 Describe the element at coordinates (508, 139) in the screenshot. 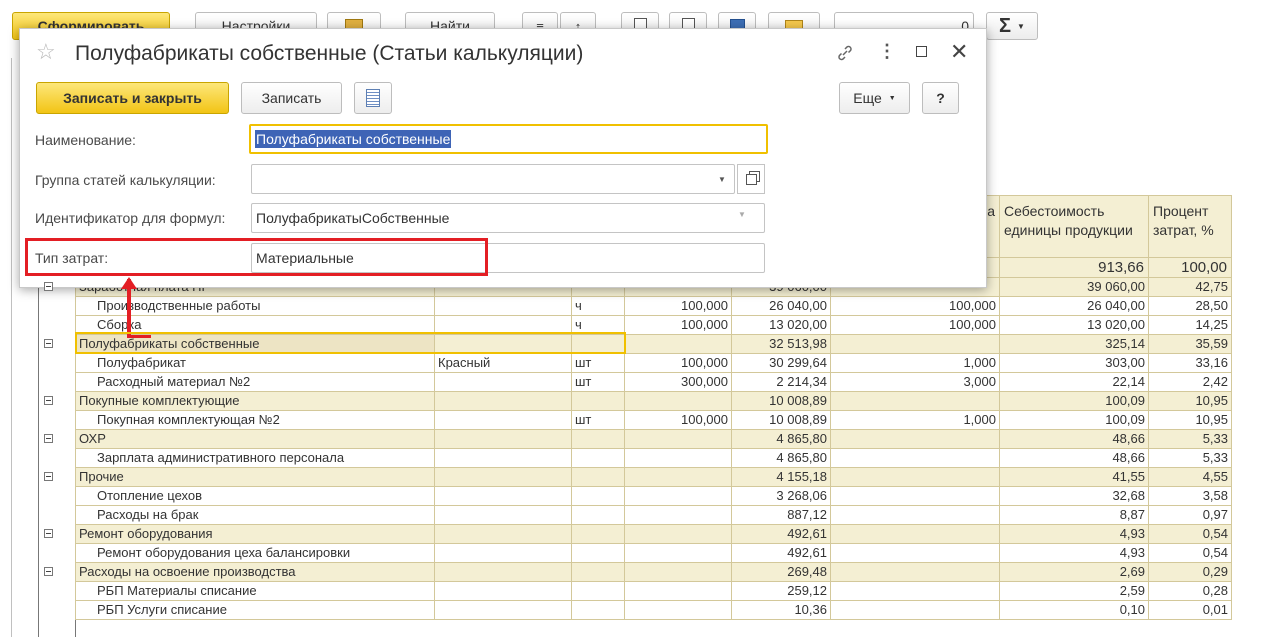

I see `name-field: Полуфабрикаты собственные` at that location.